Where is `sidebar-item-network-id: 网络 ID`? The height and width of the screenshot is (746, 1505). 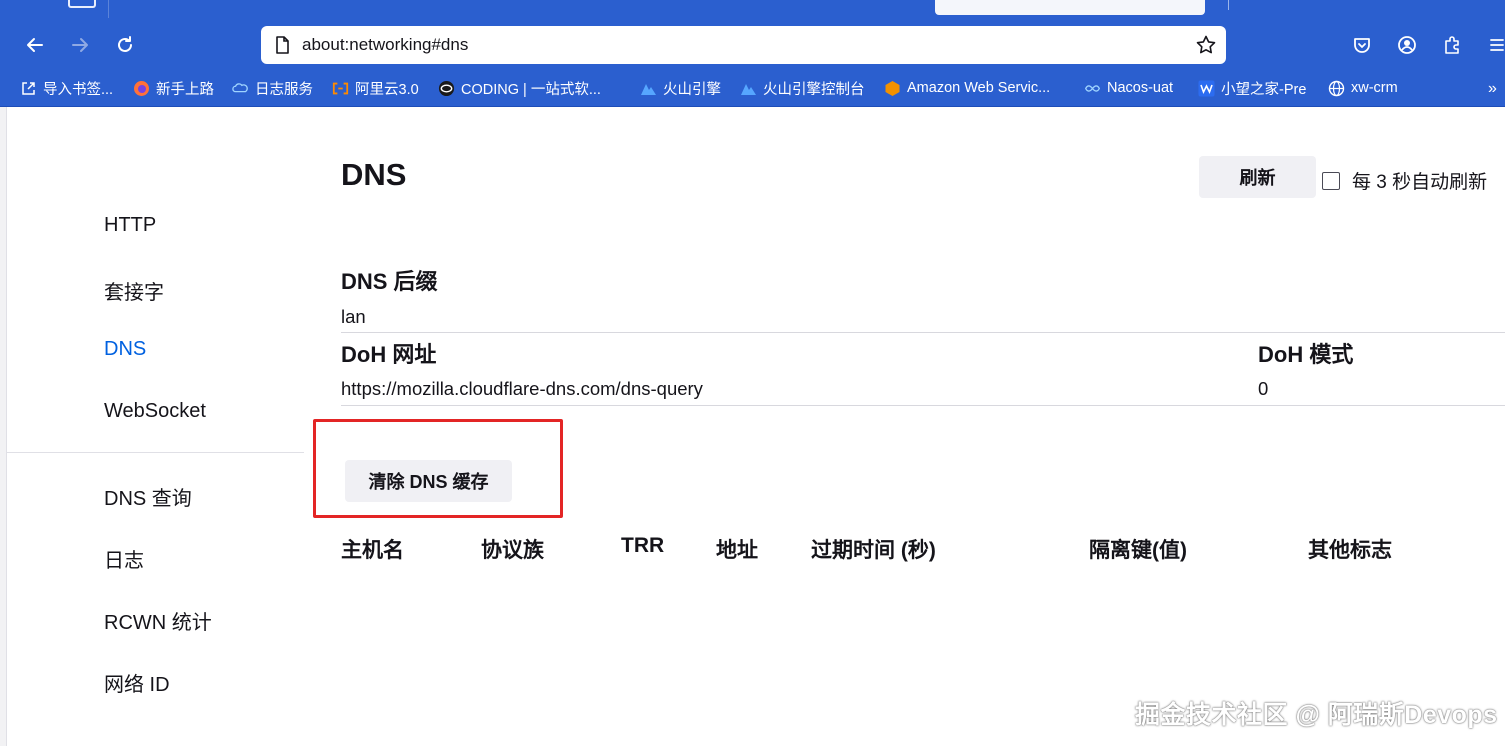
sidebar-item-network-id: 网络 ID is located at coordinates (137, 682).